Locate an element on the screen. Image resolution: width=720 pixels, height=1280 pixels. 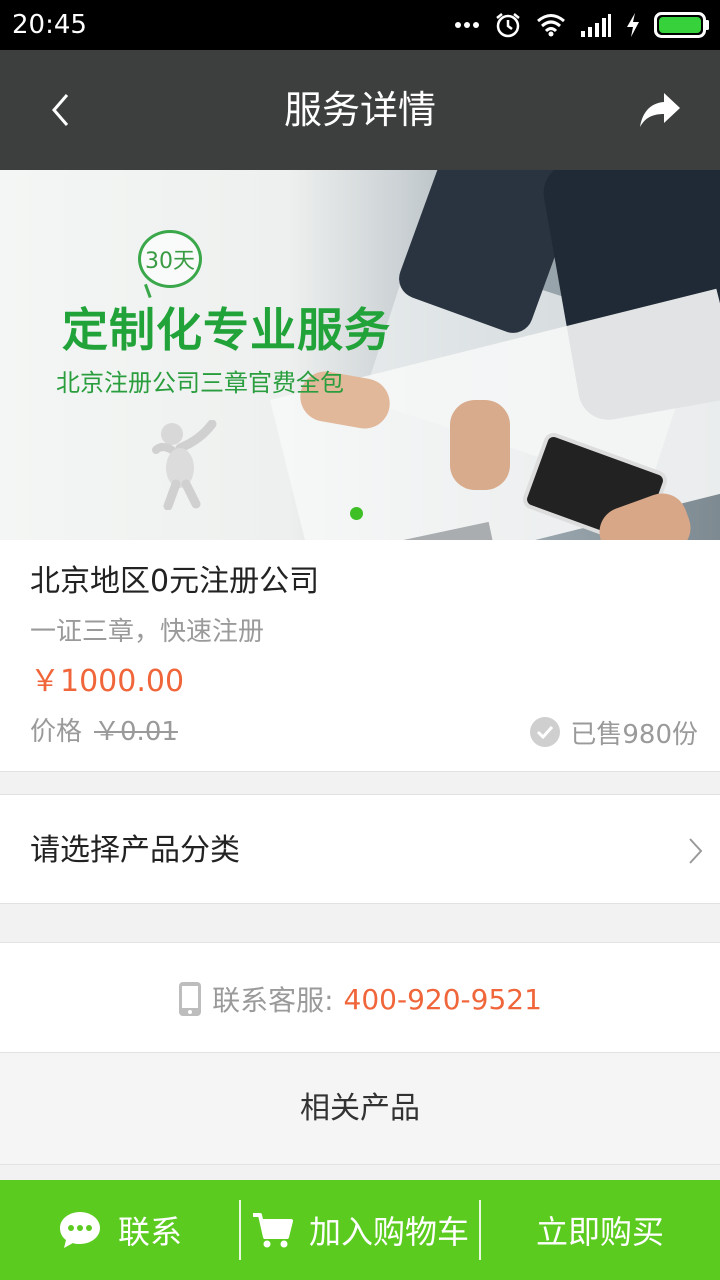
sold-count: 已售980份 is located at coordinates (614, 732).